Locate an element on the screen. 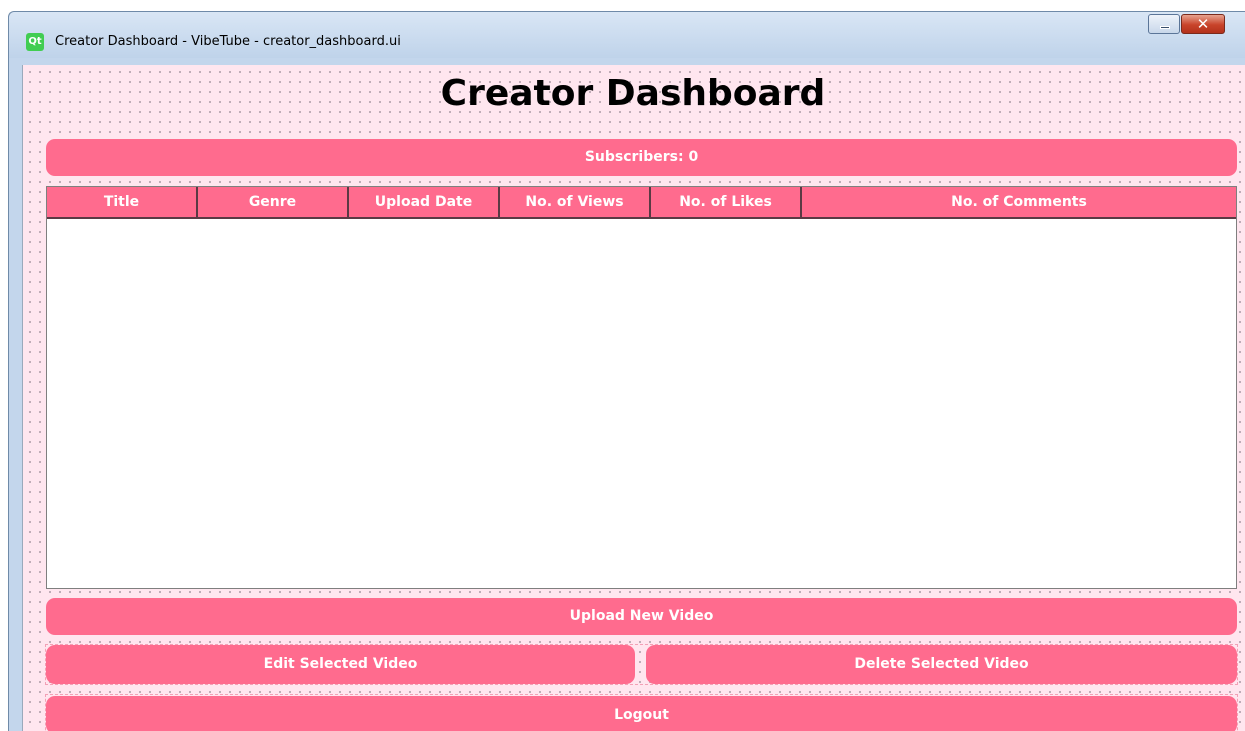 The image size is (1245, 731). upload-video-button: Upload New Video is located at coordinates (641, 616).